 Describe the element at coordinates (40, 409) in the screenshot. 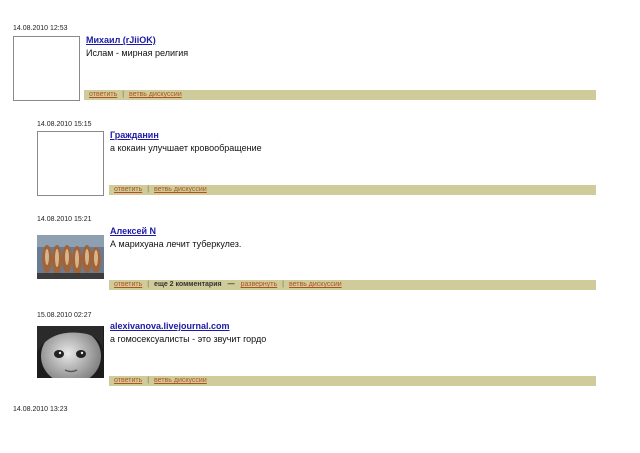

I see `comment-date: 14.08.2010 13:23` at that location.